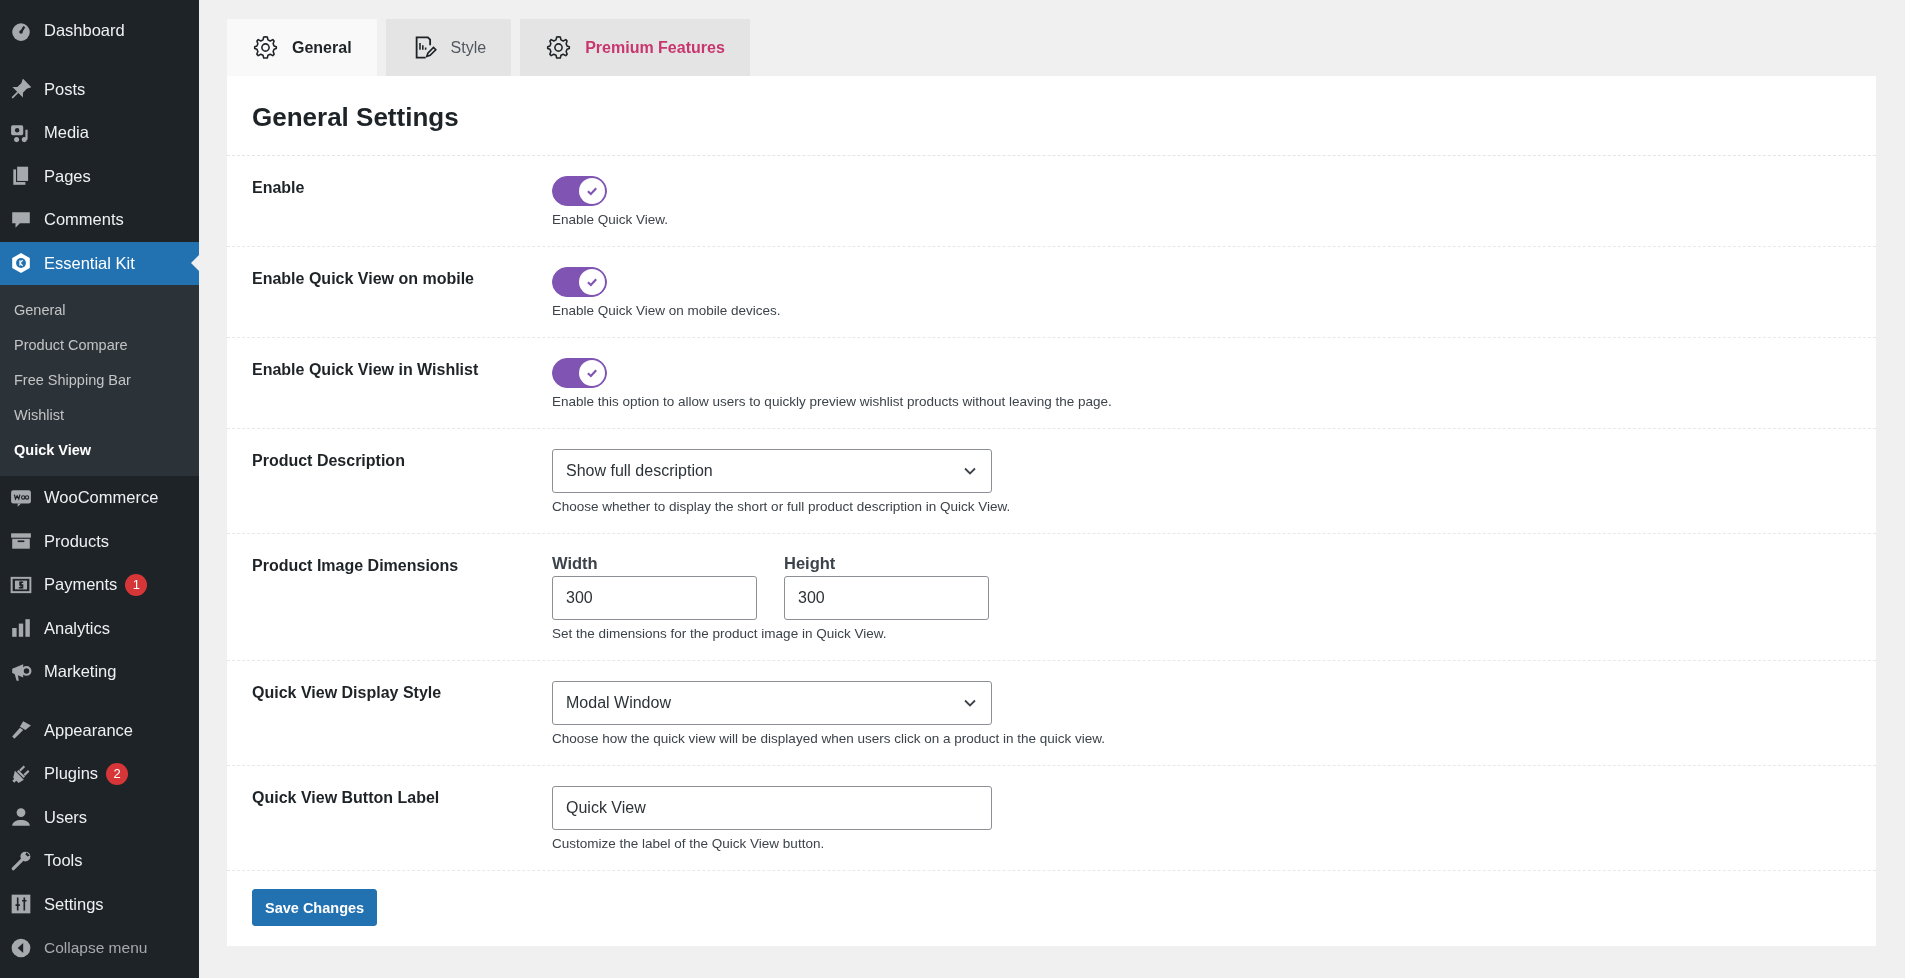 The height and width of the screenshot is (978, 1905). What do you see at coordinates (356, 566) in the screenshot?
I see `setting-label: Product Image Dimensions` at bounding box center [356, 566].